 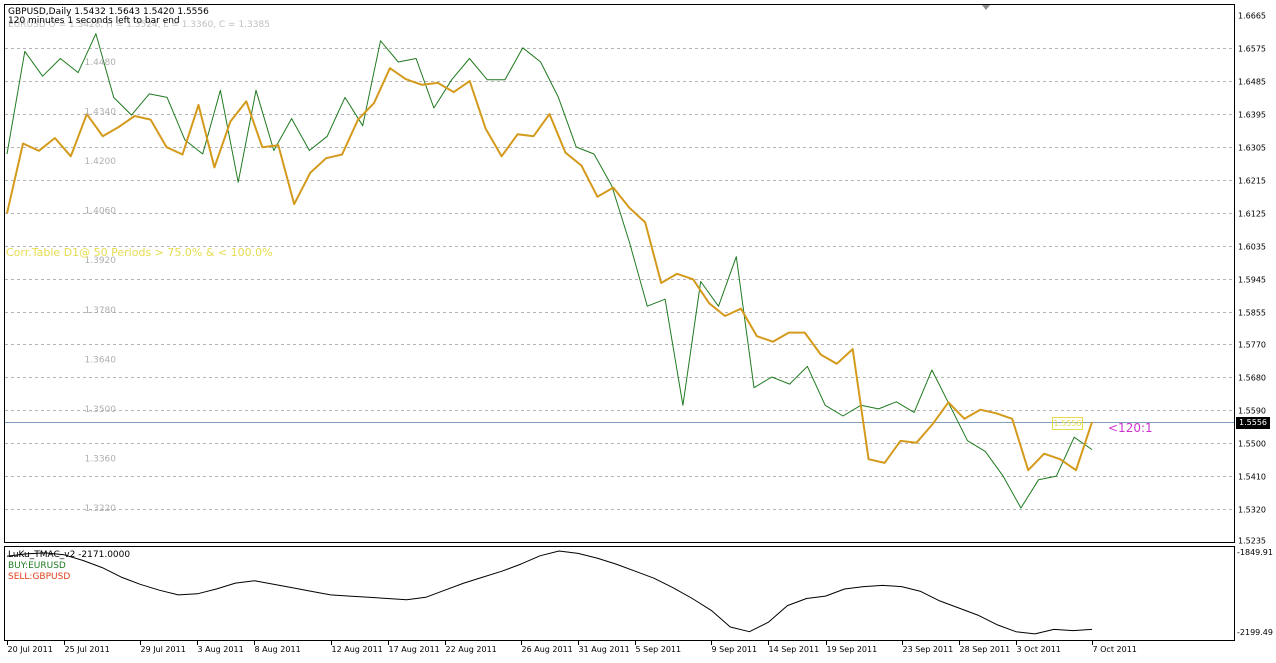 I want to click on y-tick-label-left: 1.3640, so click(x=101, y=360).